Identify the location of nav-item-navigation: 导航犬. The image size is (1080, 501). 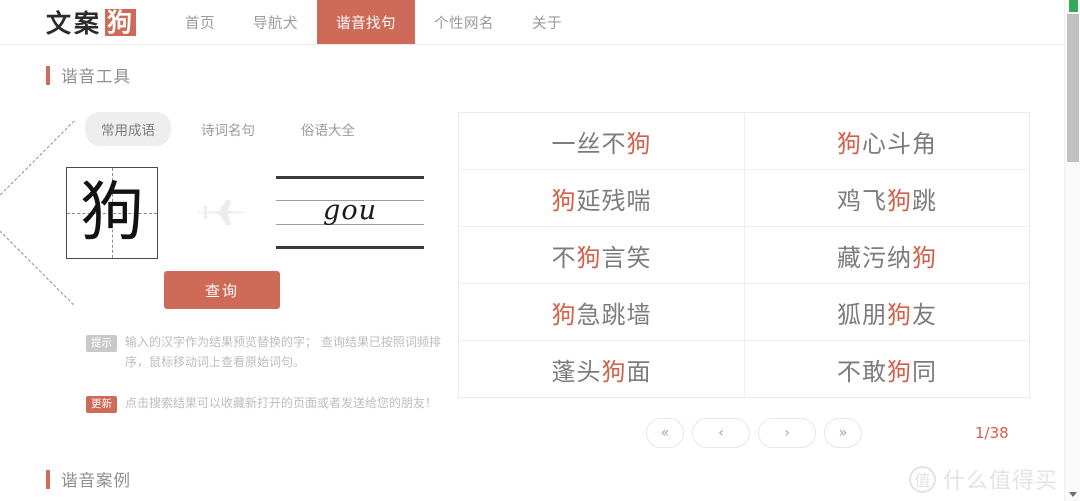
(275, 22).